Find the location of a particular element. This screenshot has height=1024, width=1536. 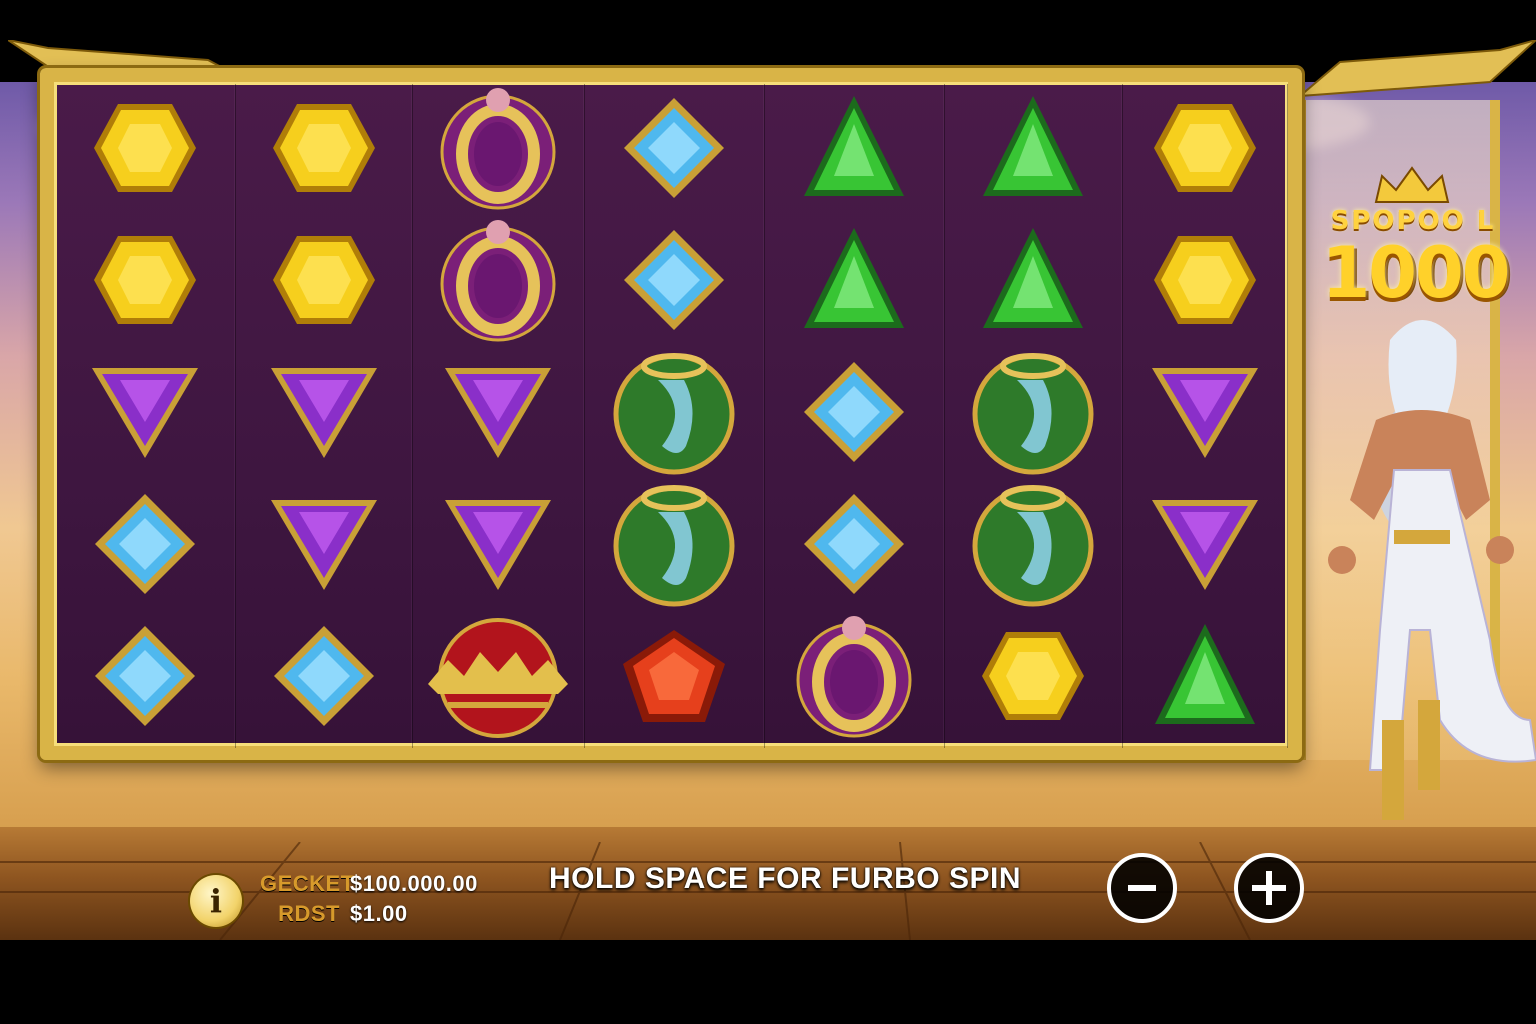

hold-space-message: HOLD SPACE FOR FURBO SPIN is located at coordinates (785, 878).